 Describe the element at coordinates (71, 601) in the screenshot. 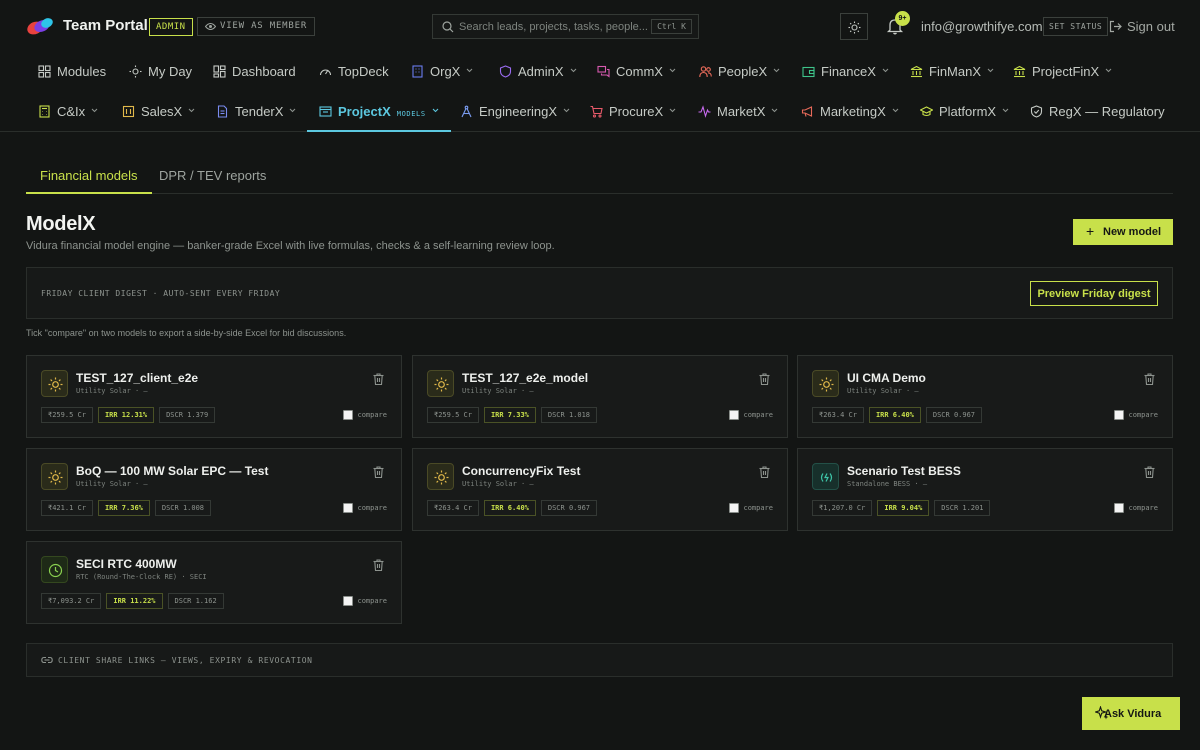

I see `capex-chip: ₹7,093.2 Cr` at that location.